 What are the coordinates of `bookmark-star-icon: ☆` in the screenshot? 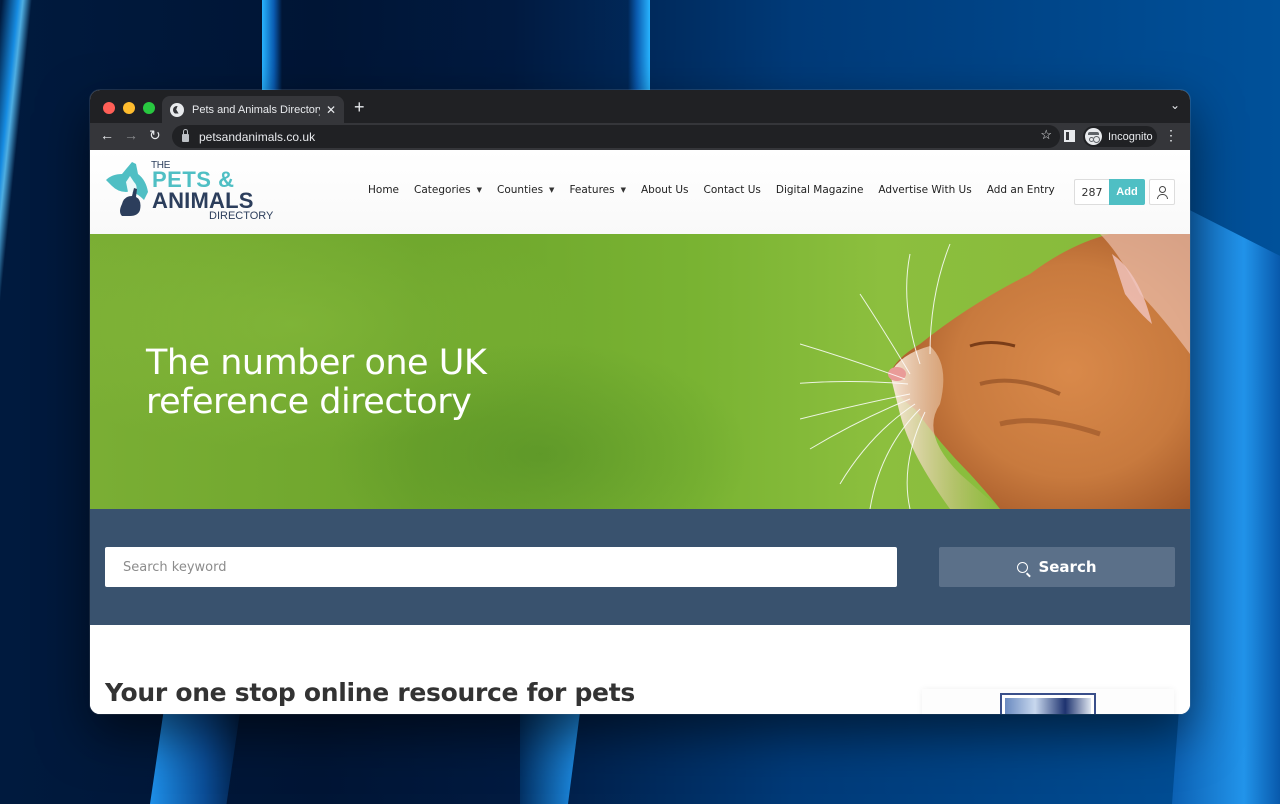 It's located at (1046, 135).